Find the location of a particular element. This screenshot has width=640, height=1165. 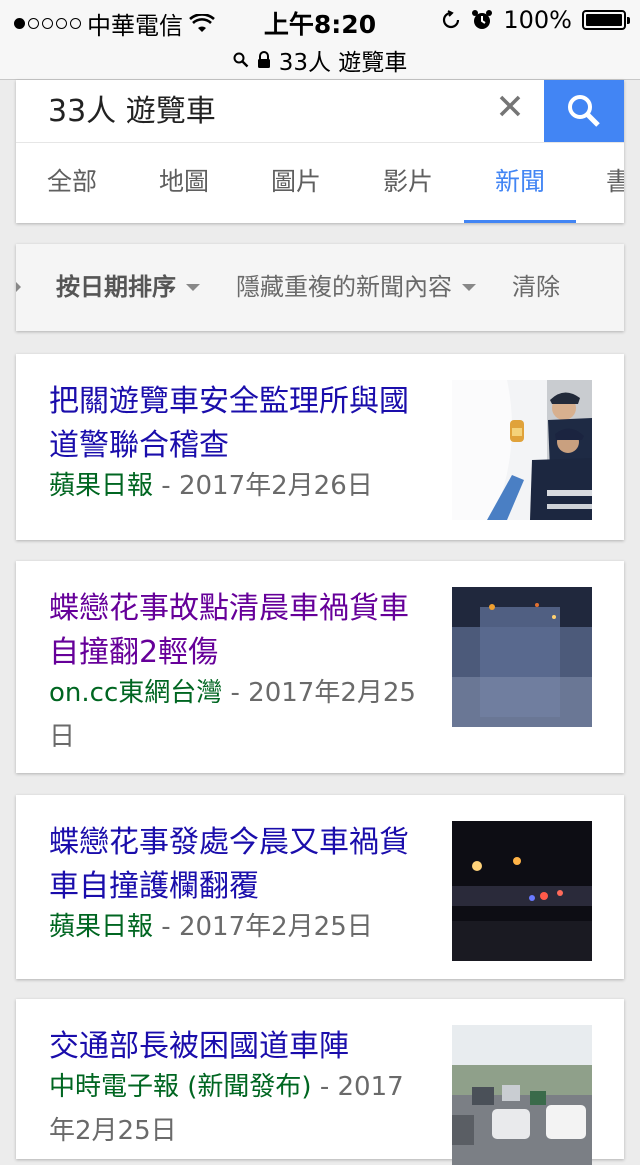

search-button is located at coordinates (584, 111).